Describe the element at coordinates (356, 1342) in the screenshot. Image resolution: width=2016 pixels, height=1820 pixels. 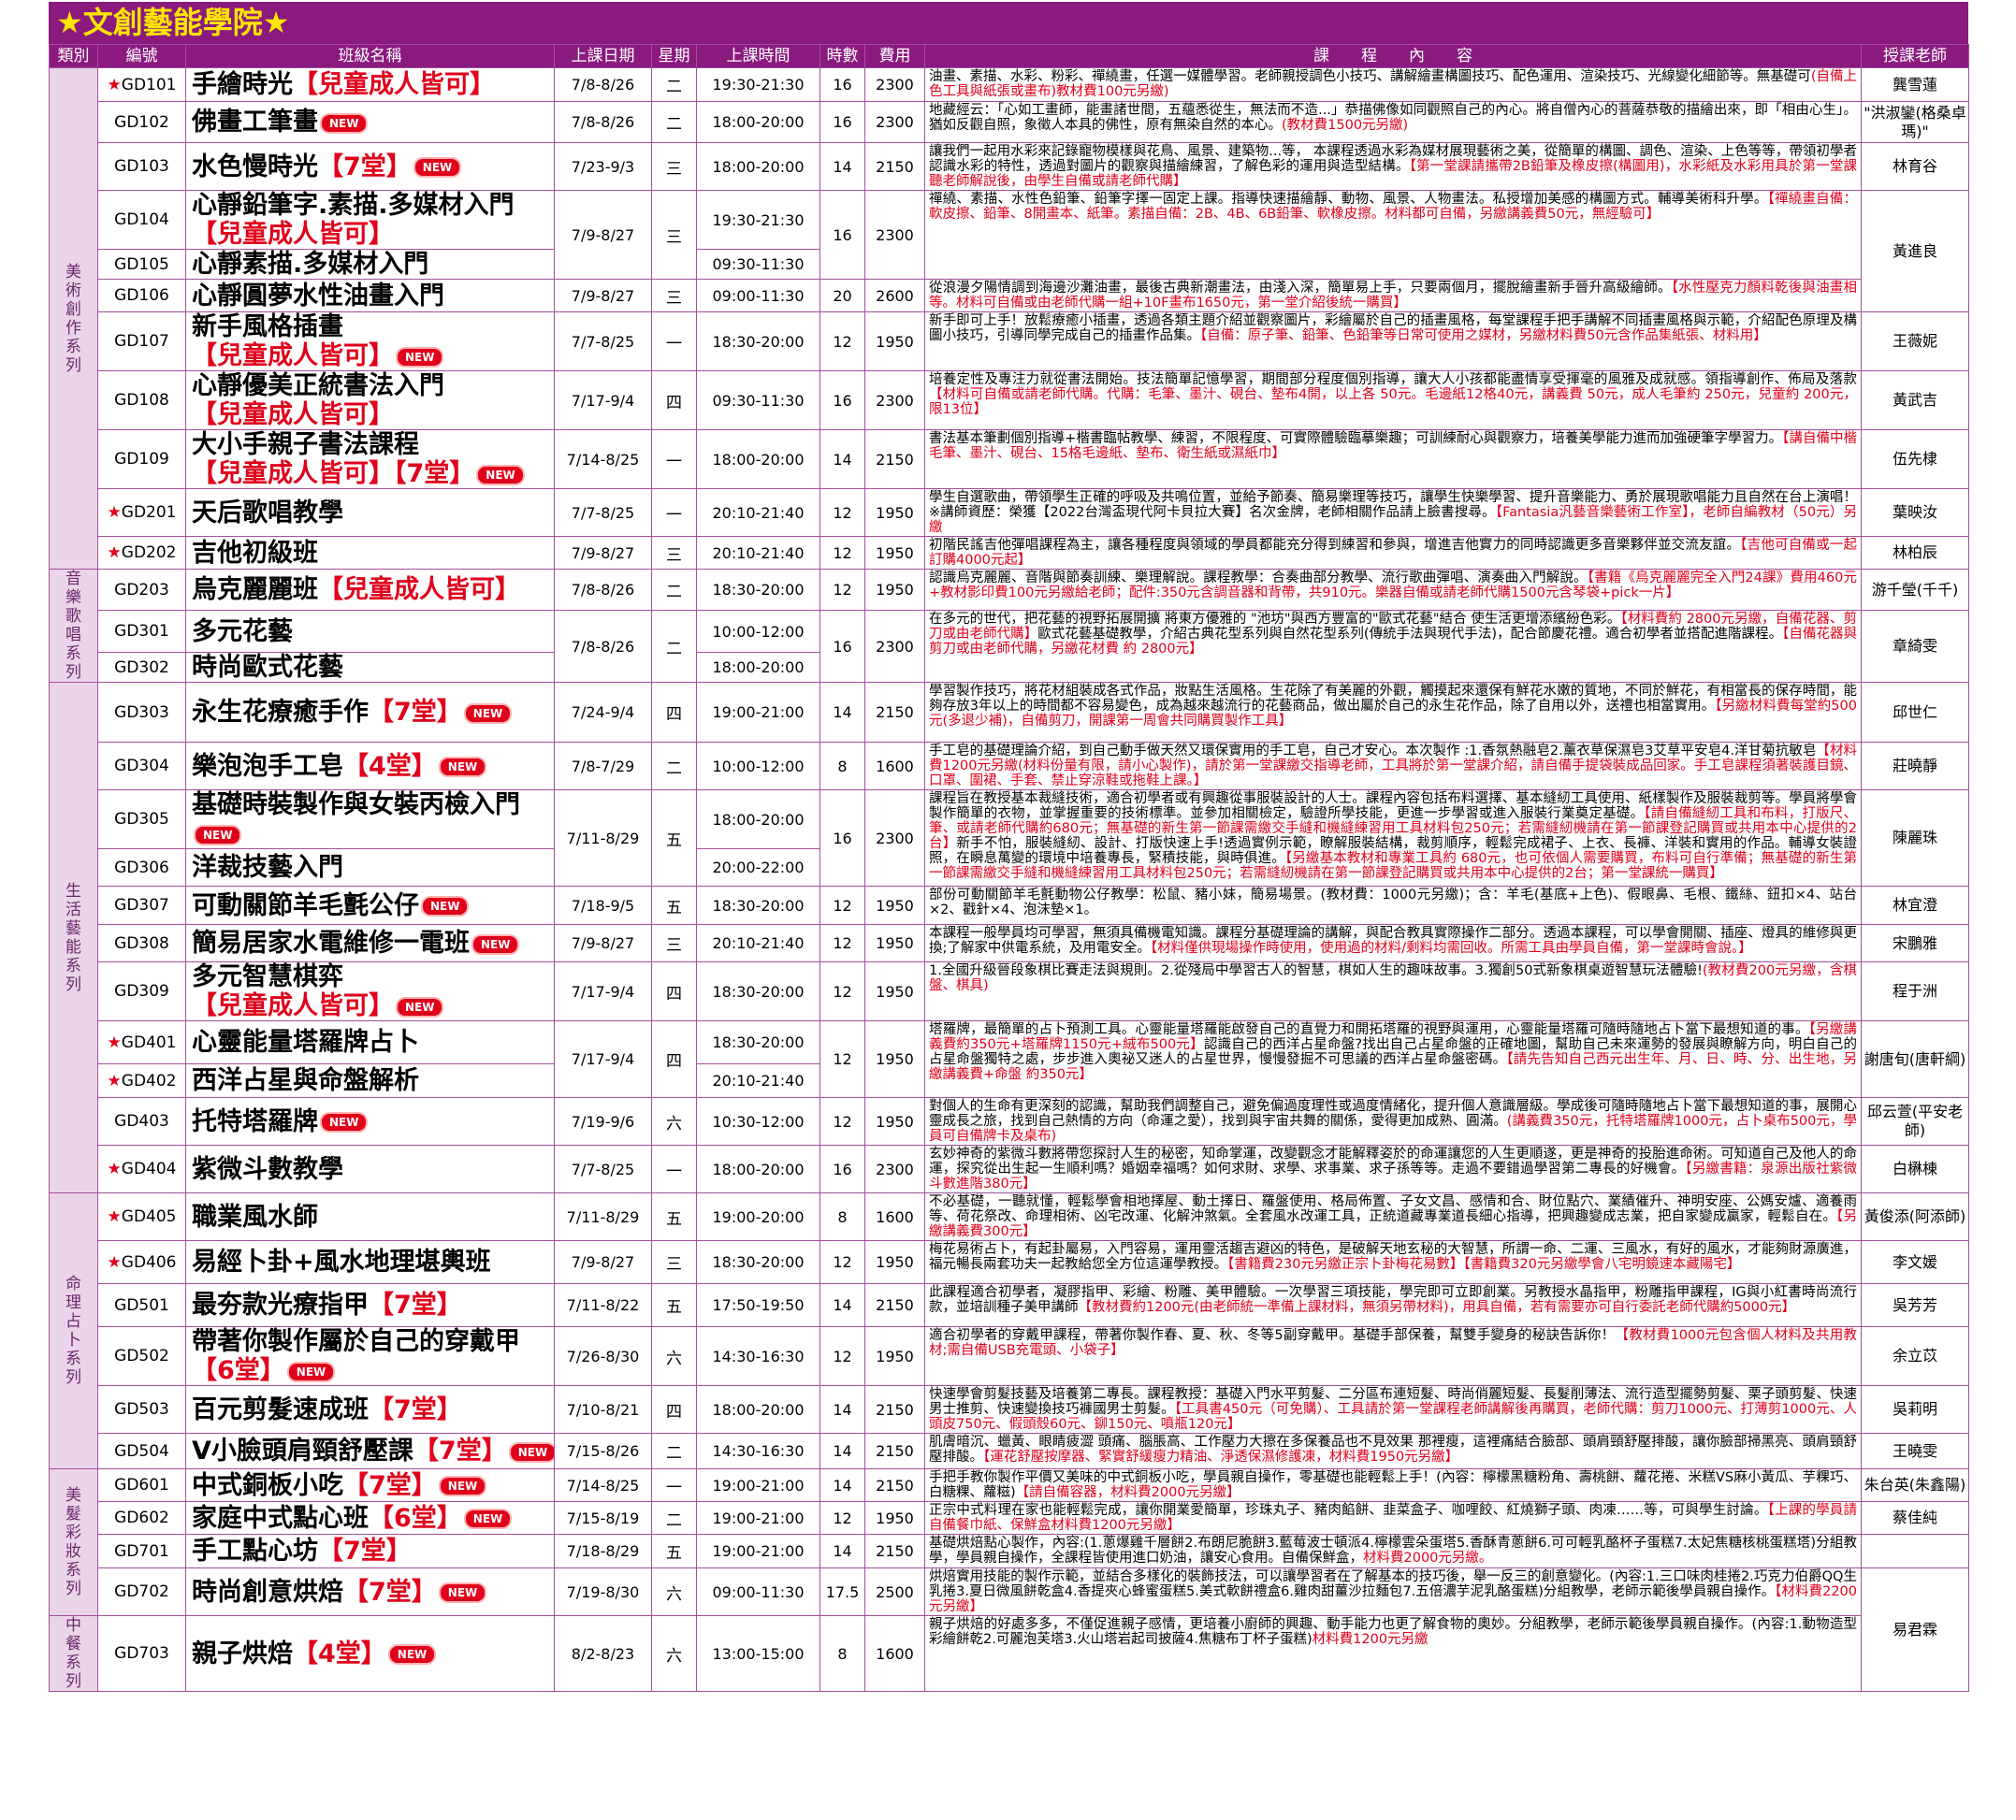
I see `text-segment: 帶著你製作屬於自己的穿戴甲` at that location.